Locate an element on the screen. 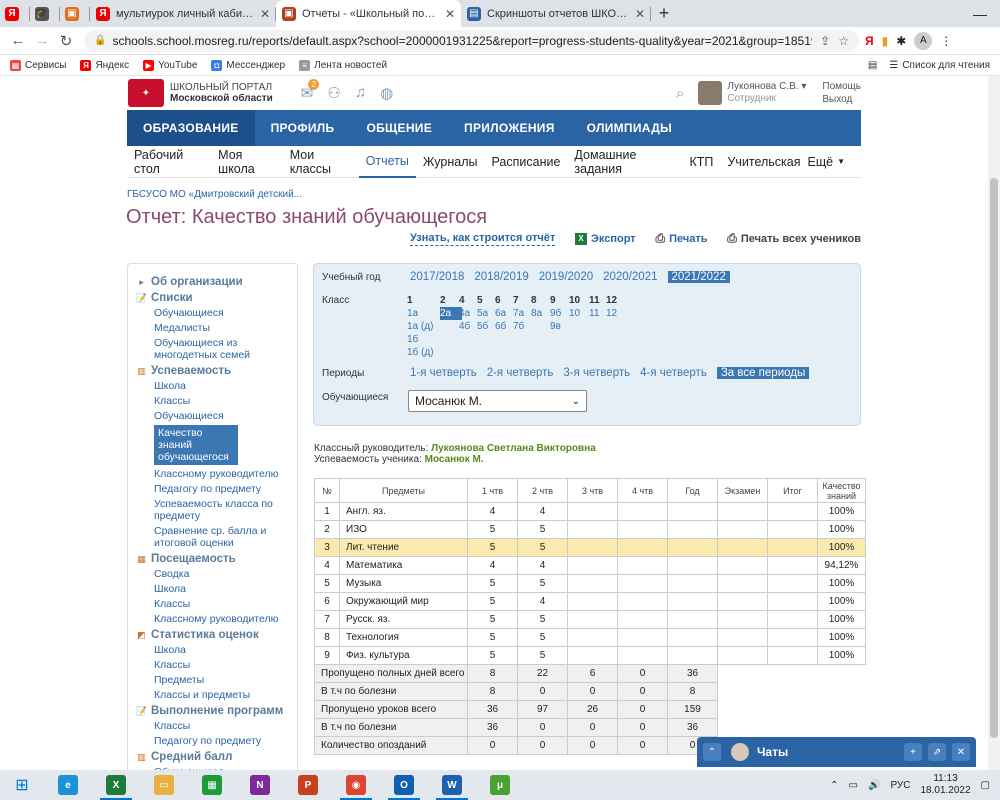  browser-tab: 🎓 is located at coordinates (45, 13).